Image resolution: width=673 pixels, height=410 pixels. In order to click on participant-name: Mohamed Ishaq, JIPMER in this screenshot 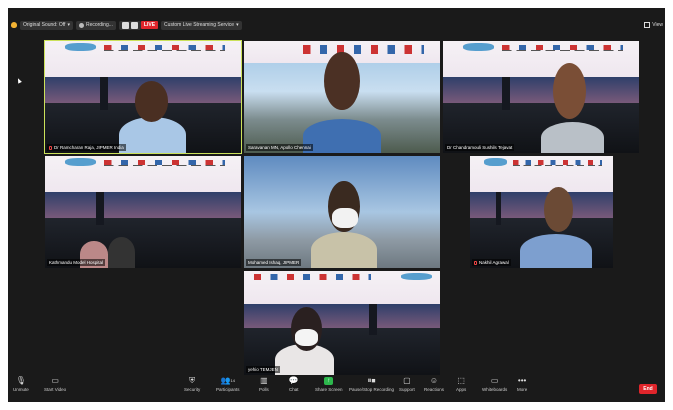, I will do `click(274, 262)`.